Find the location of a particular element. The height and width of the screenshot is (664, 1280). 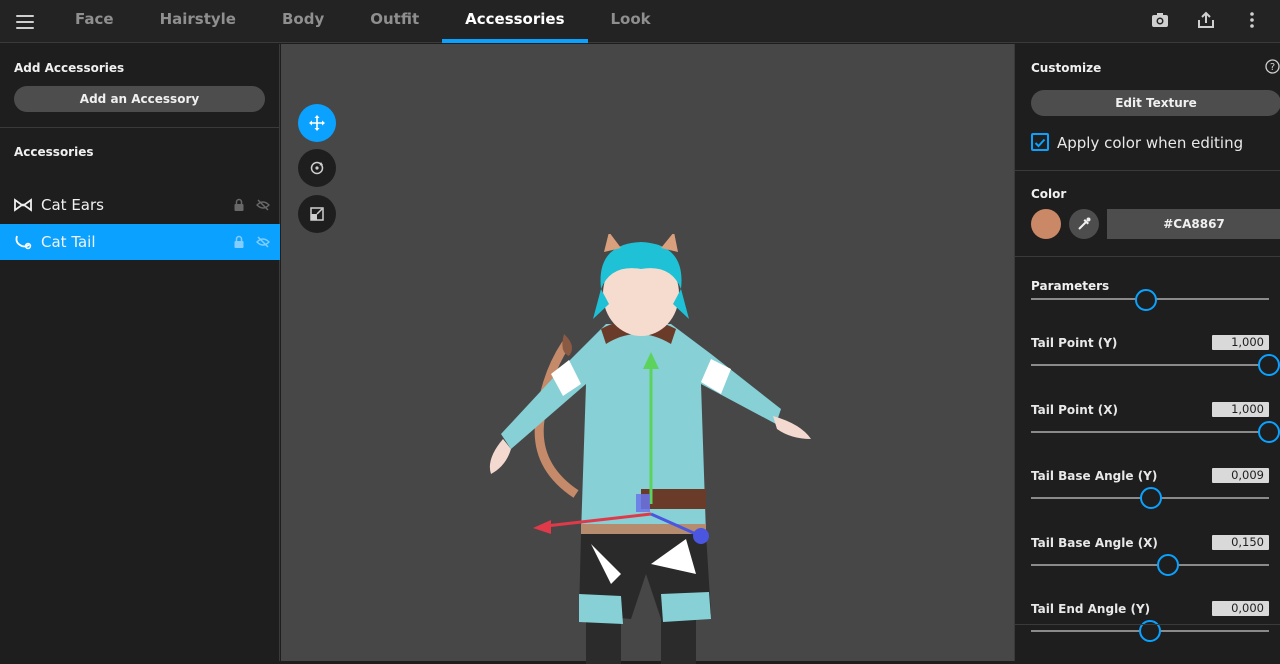

edit-texture-button: Edit Texture is located at coordinates (1155, 103).